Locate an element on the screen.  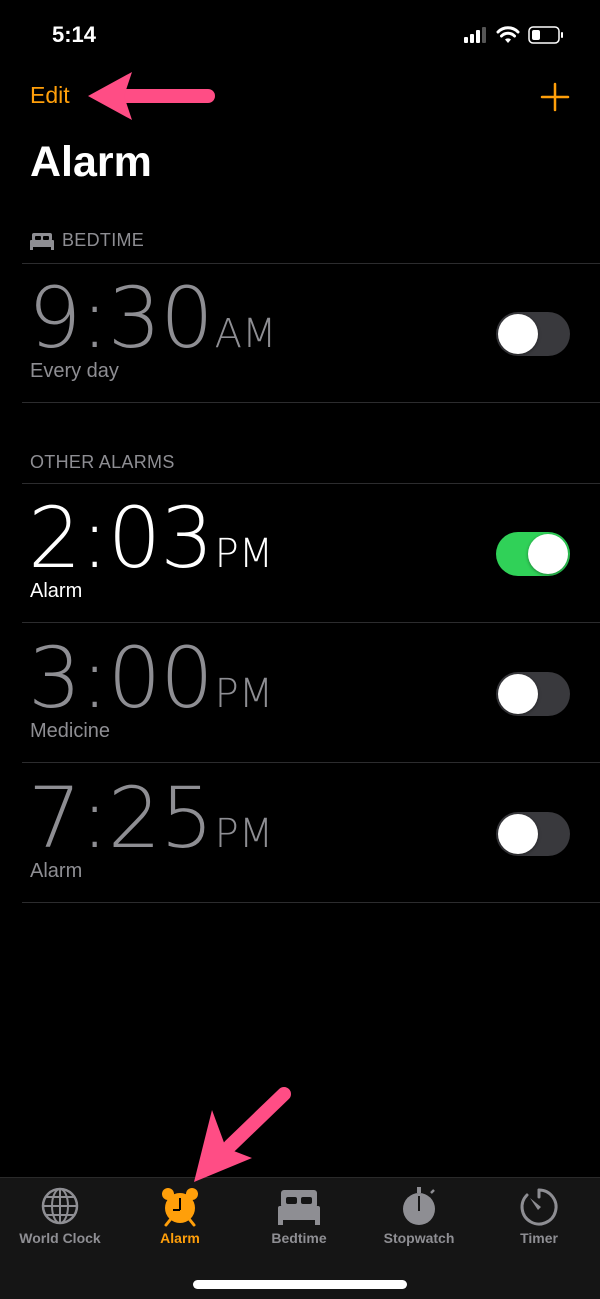
plus-icon is located at coordinates (555, 97).